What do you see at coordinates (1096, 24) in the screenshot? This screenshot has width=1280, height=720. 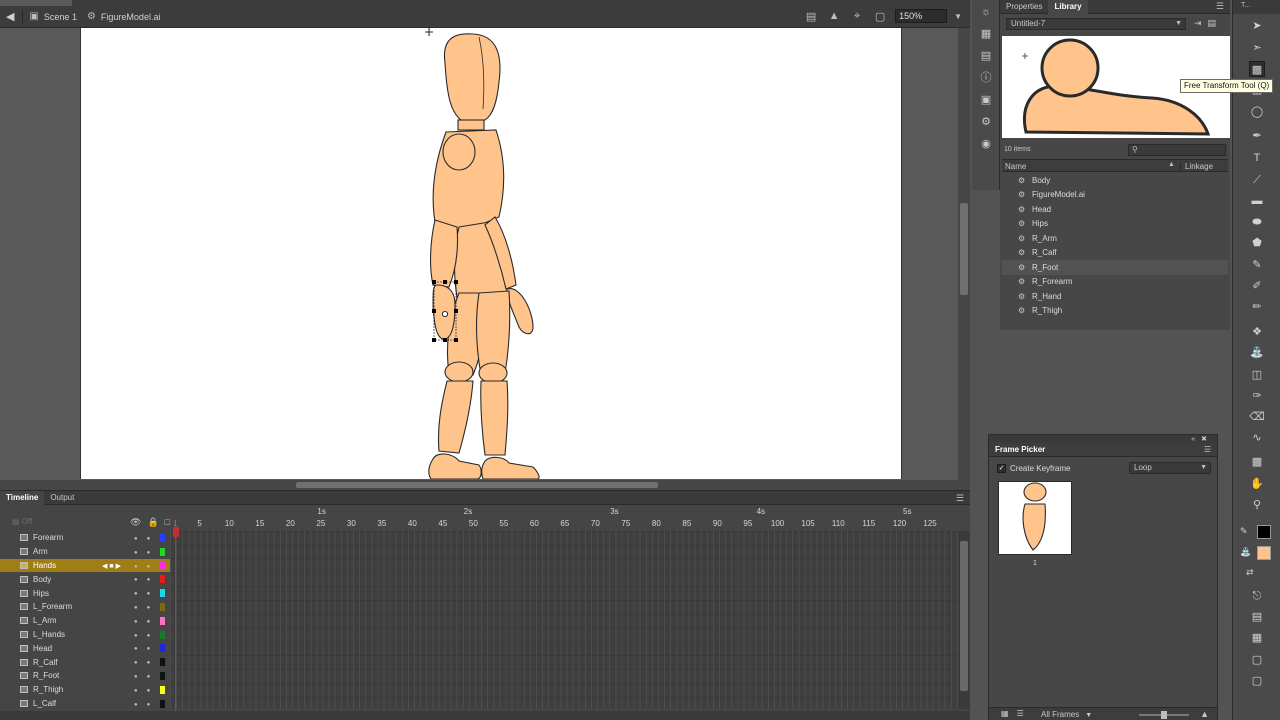 I see `library-document-select: Untitled-7 ▼` at bounding box center [1096, 24].